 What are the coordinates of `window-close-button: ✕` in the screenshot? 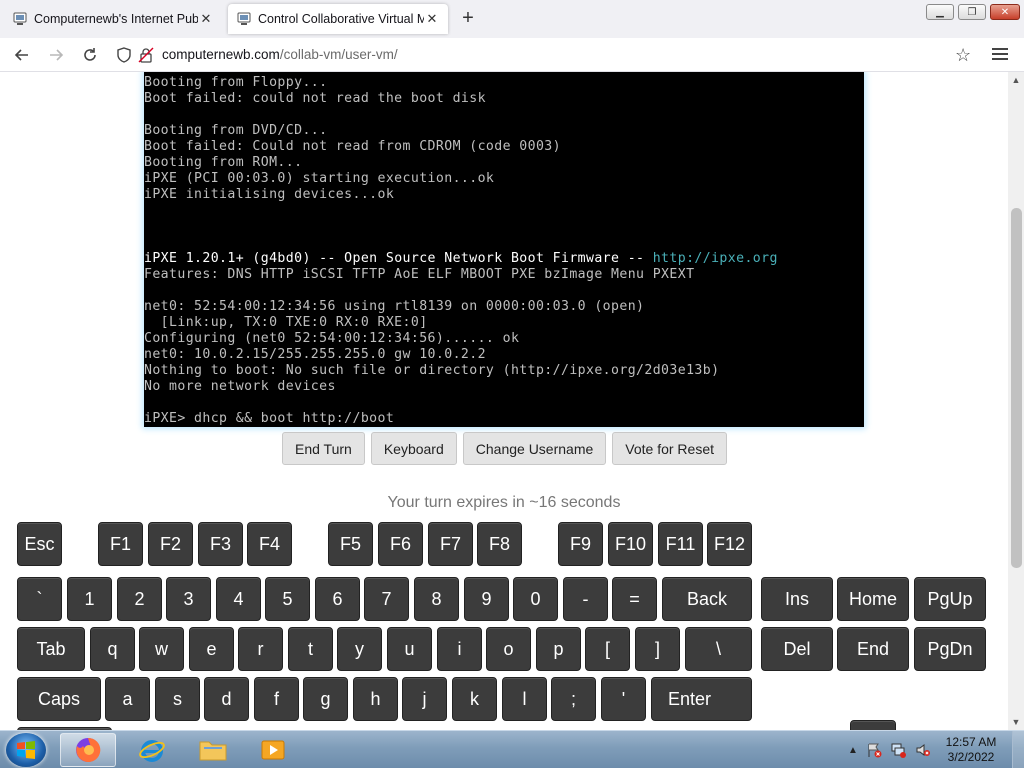 It's located at (1005, 12).